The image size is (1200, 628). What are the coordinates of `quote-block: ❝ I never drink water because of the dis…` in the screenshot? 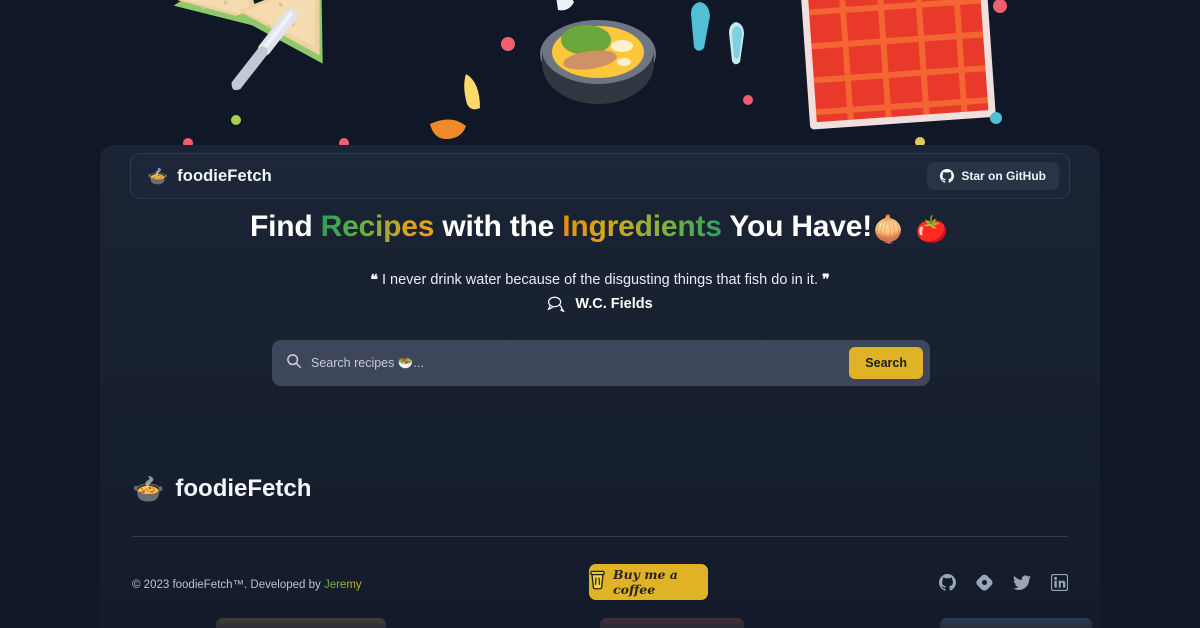 It's located at (600, 290).